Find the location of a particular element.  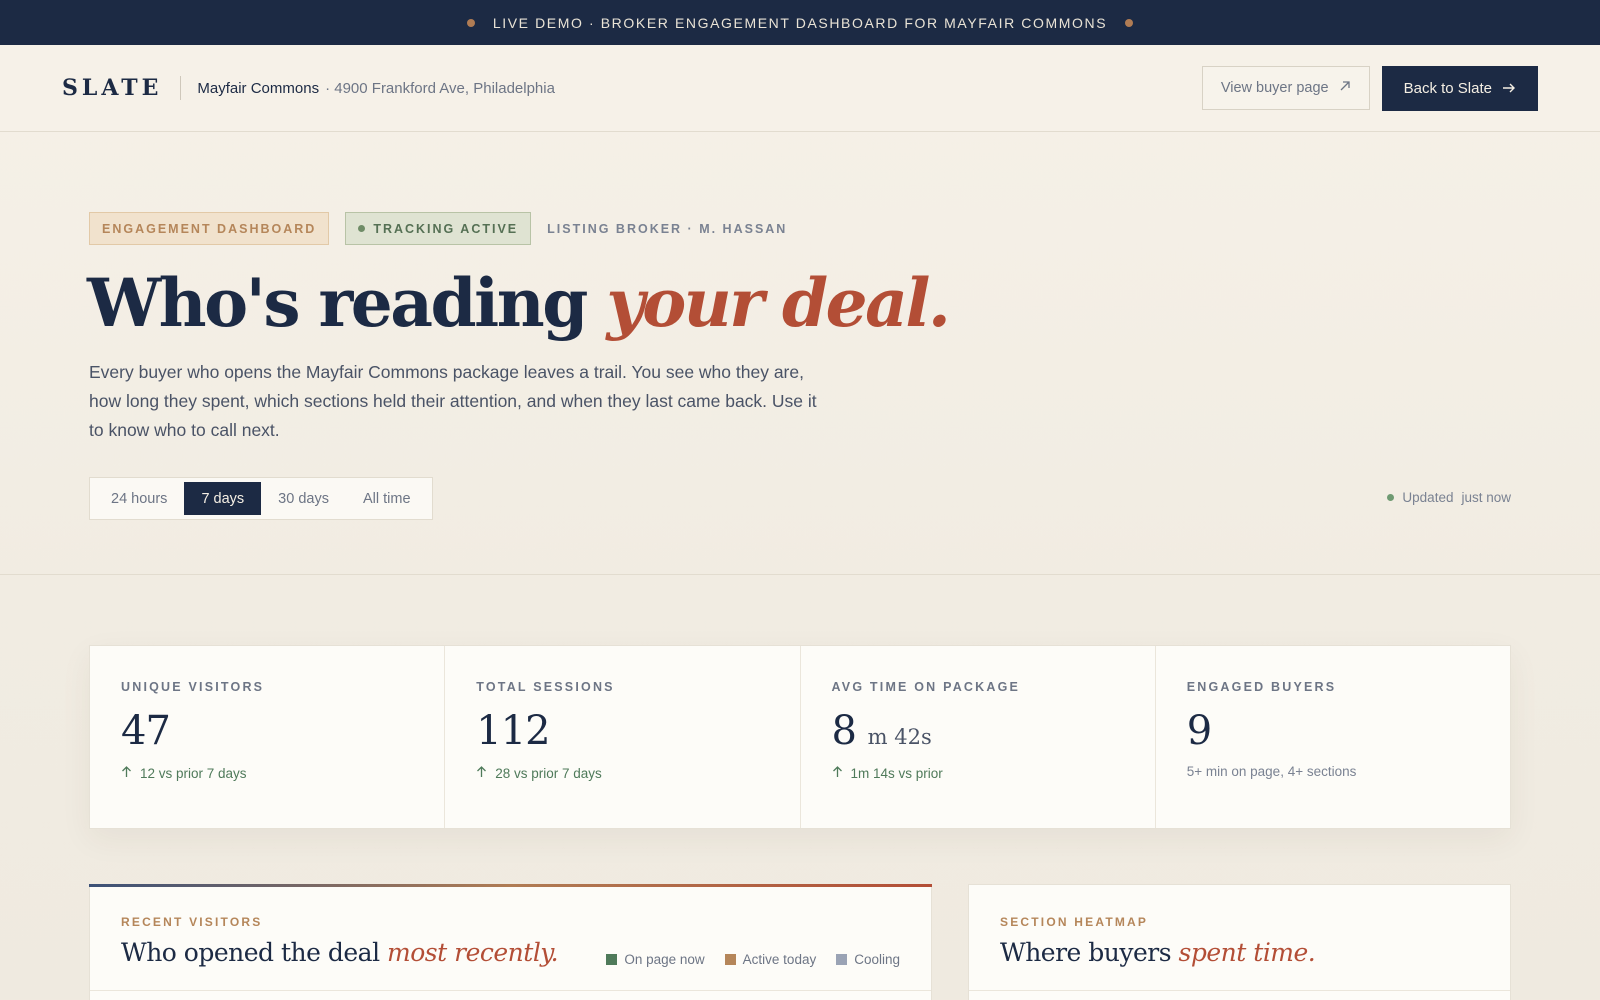

legend-swatch-gray is located at coordinates (842, 959).